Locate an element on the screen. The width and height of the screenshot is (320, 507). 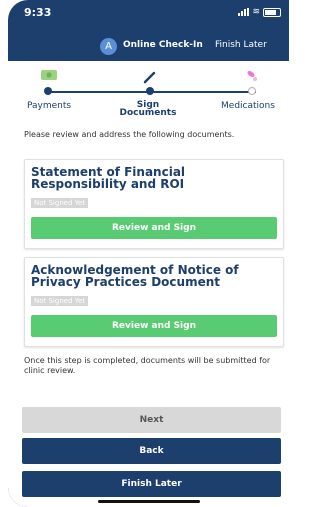
app-title: Online Check-In is located at coordinates (163, 45).